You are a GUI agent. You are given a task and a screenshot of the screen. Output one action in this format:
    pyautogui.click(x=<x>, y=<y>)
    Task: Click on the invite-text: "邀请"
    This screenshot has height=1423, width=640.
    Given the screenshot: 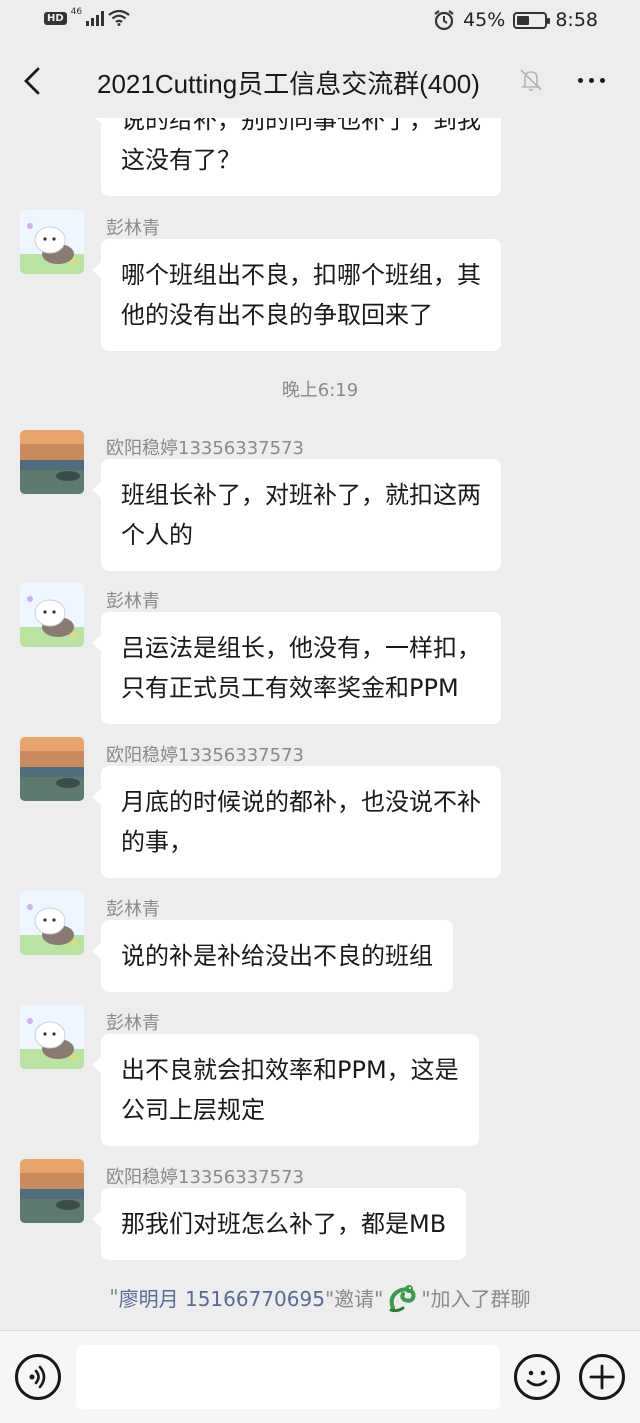 What is the action you would take?
    pyautogui.click(x=354, y=1298)
    